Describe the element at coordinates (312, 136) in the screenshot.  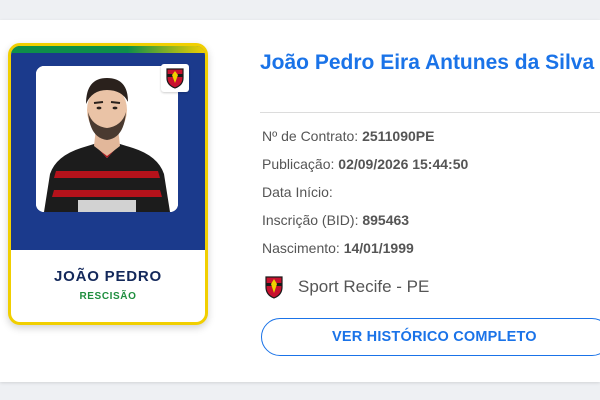
I see `contract-number-label: Nº de Contrato:` at that location.